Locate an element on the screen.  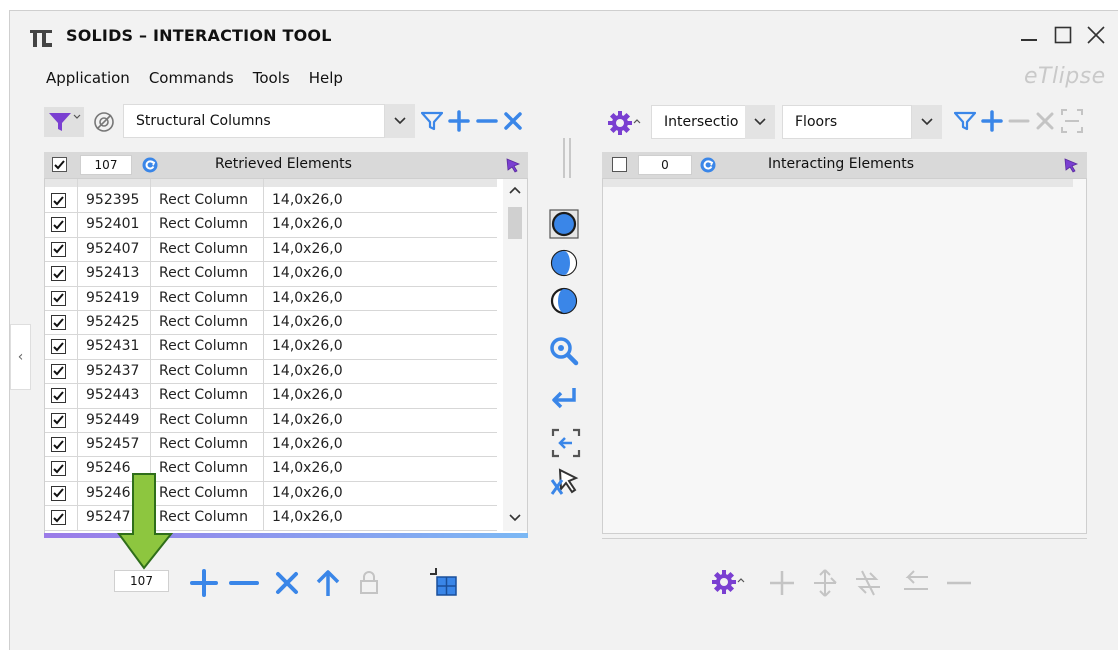
table-row: 952457 Rect Column 14,0x26,0 is located at coordinates (271, 445).